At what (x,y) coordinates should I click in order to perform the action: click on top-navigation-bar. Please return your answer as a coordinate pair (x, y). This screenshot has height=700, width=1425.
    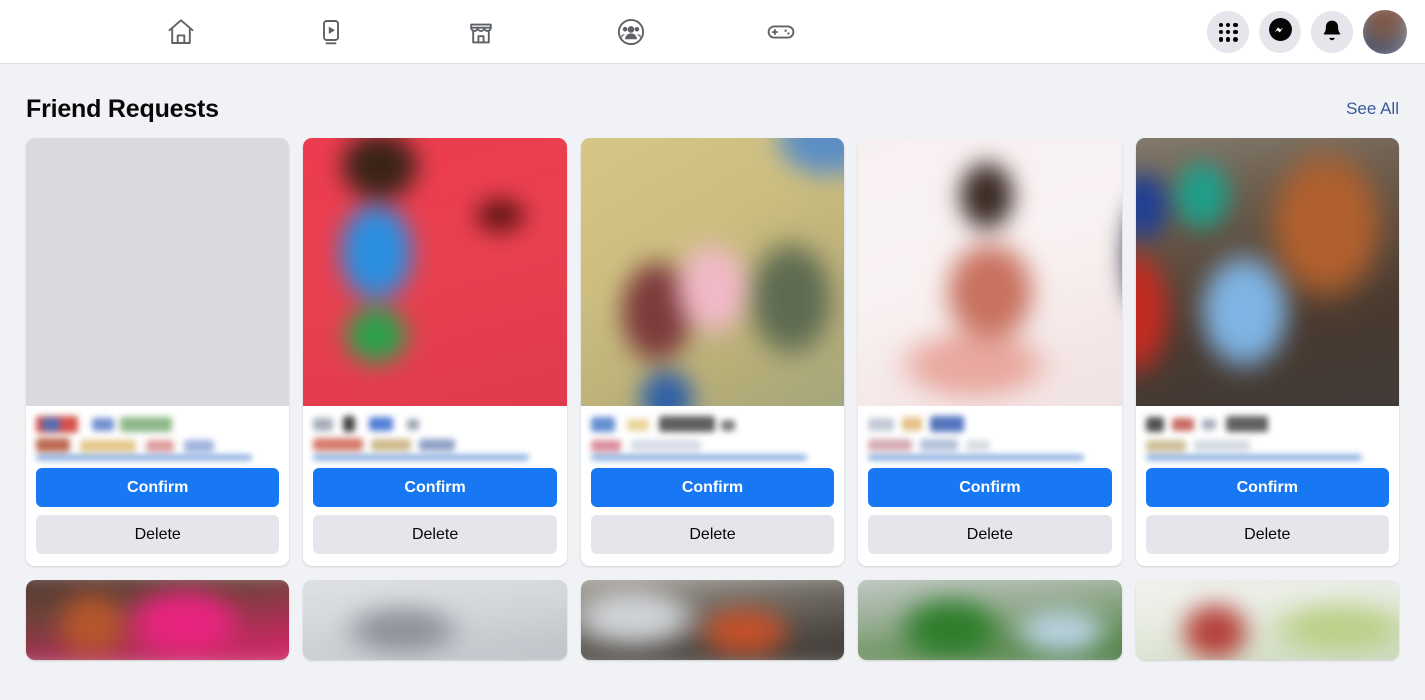
    Looking at the image, I should click on (712, 32).